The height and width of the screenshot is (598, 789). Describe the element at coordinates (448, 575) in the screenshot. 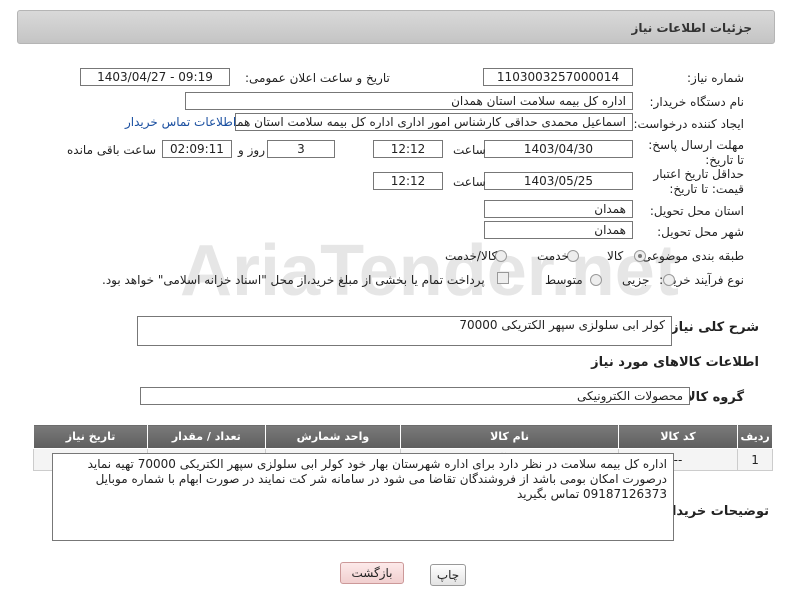

I see `print-button: چاپ` at that location.